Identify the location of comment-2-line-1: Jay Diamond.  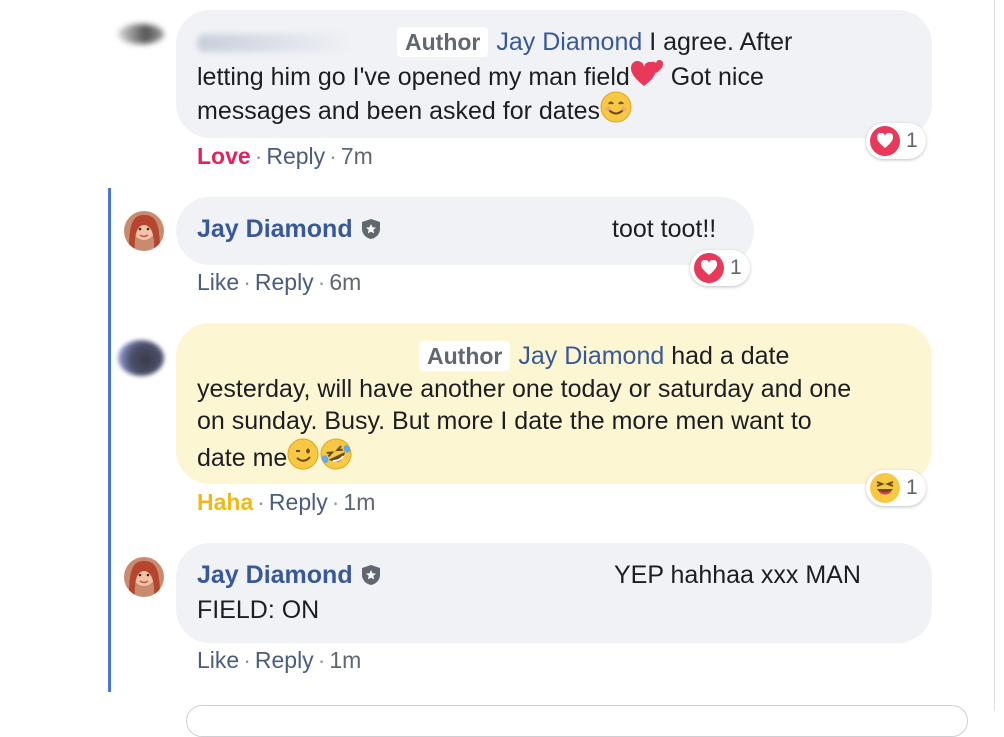
(289, 229).